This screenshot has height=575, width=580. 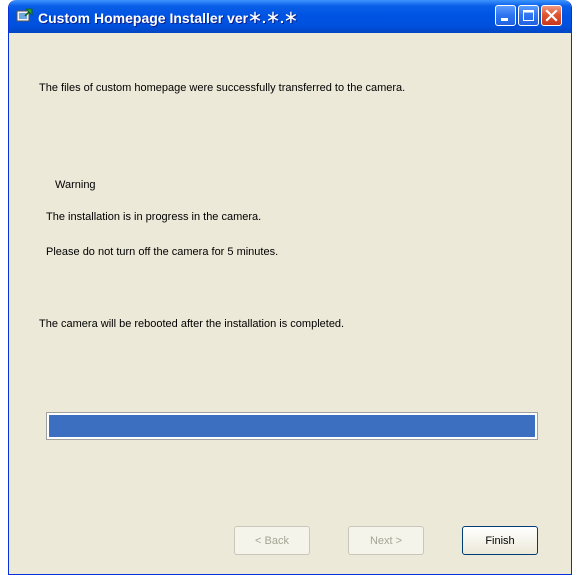 I want to click on title-bar: Custom Homepage Installer ver＊.＊.＊, so click(x=290, y=16).